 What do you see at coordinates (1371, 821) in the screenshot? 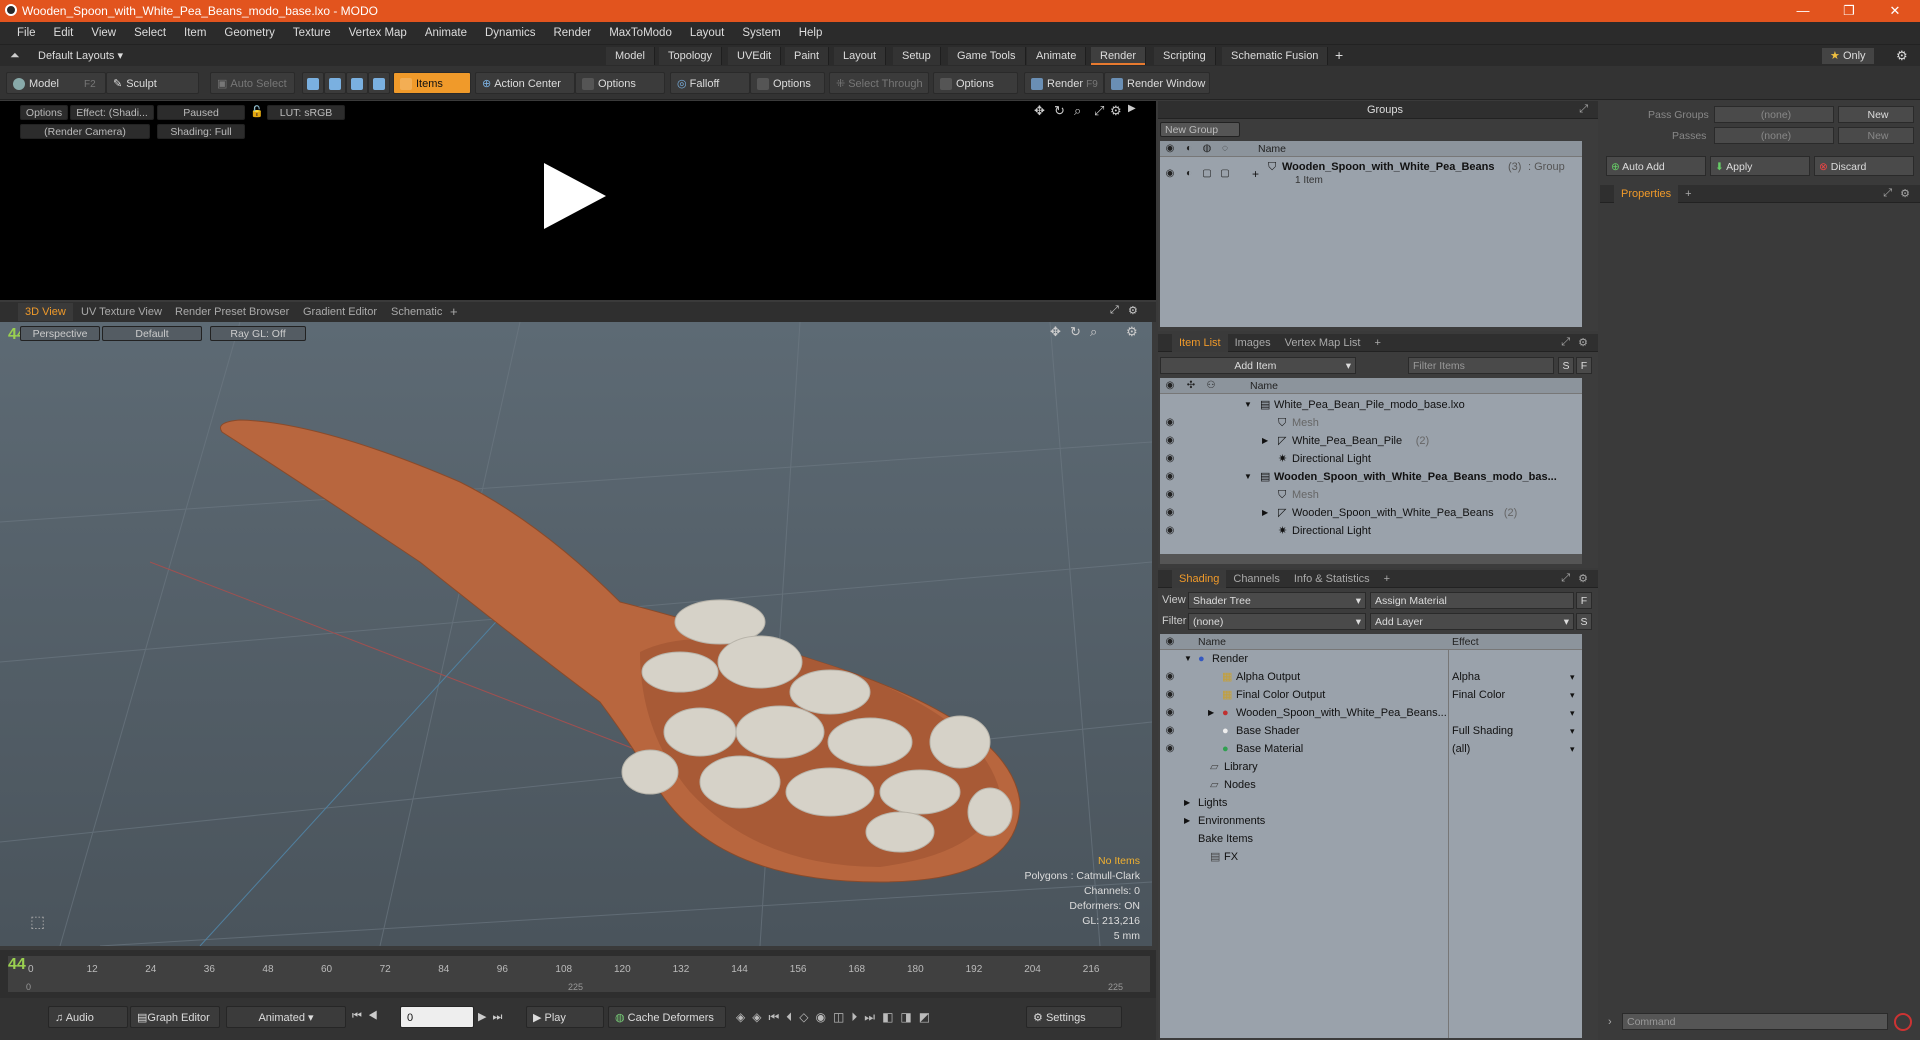
I see `shader-row: ▶ Environments` at bounding box center [1371, 821].